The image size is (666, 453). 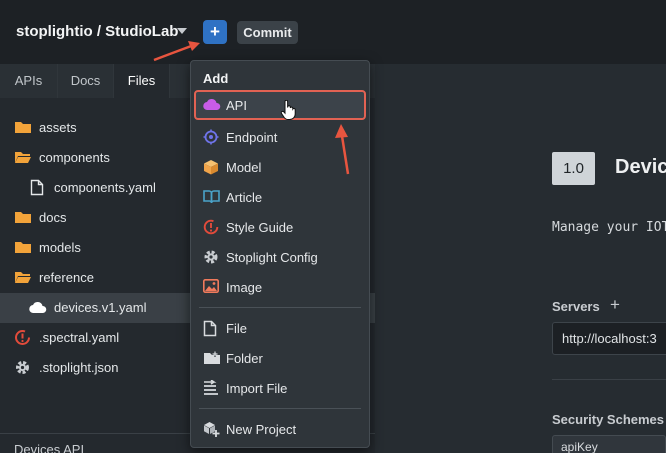 I want to click on tree-item-label: components.yaml, so click(x=105, y=187).